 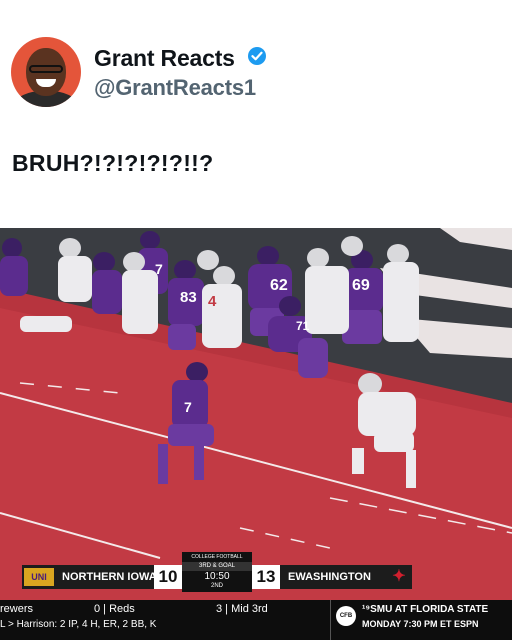 I want to click on away-team-name: EWASHINGTON, so click(x=329, y=577).